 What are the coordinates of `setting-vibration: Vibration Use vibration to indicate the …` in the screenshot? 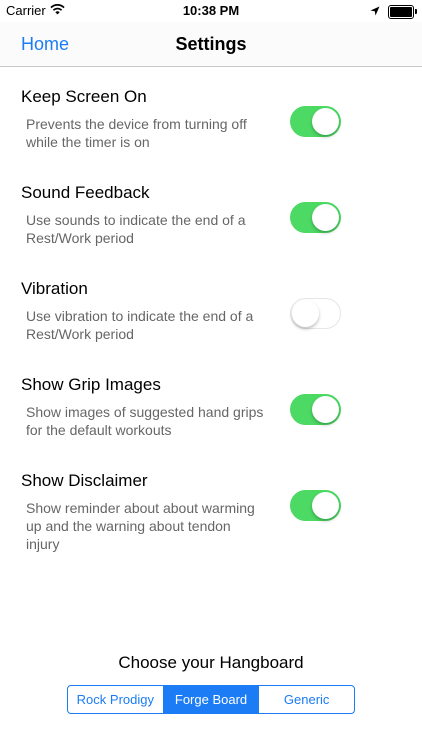 It's located at (211, 307).